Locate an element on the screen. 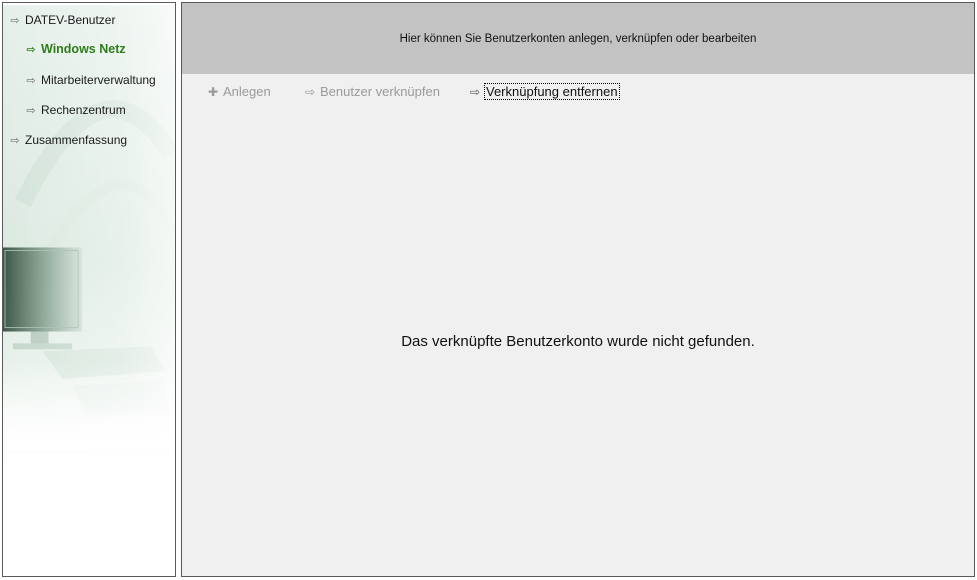 This screenshot has height=580, width=977. sidebar-item-rechenzentrum: ⇨ Rechenzentrum is located at coordinates (75, 110).